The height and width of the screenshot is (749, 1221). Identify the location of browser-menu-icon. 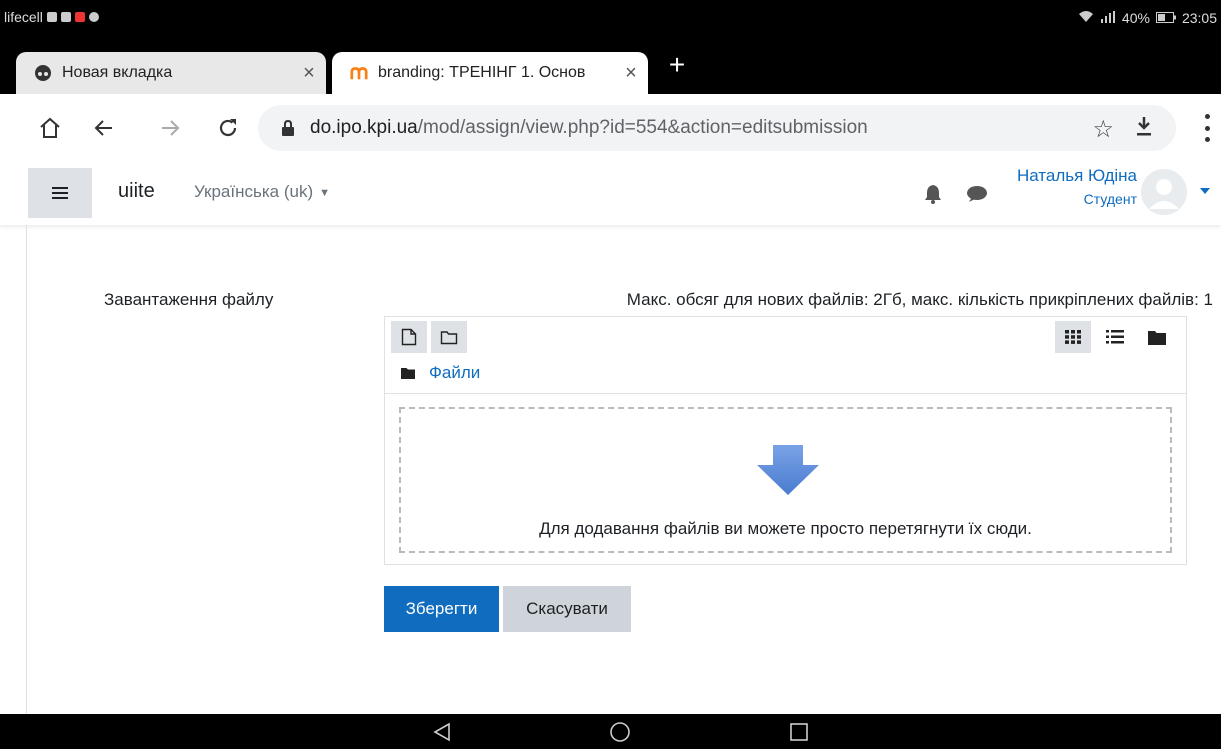
(1207, 128).